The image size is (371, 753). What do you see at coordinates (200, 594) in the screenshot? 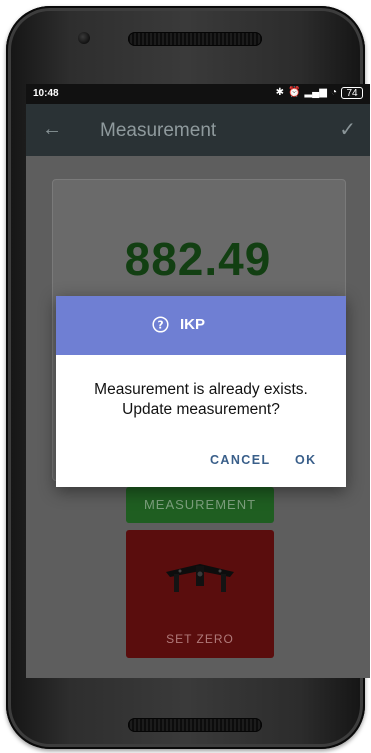
I see `set-zero-button: SET ZERO` at bounding box center [200, 594].